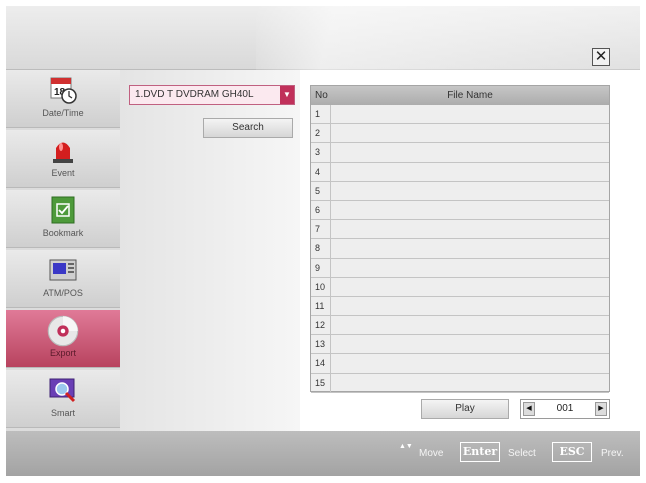 This screenshot has width=646, height=483. Describe the element at coordinates (522, 453) in the screenshot. I see `select-hint: Select` at that location.